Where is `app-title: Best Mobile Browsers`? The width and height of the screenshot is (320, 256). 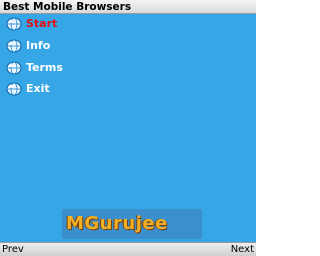 app-title: Best Mobile Browsers is located at coordinates (67, 7).